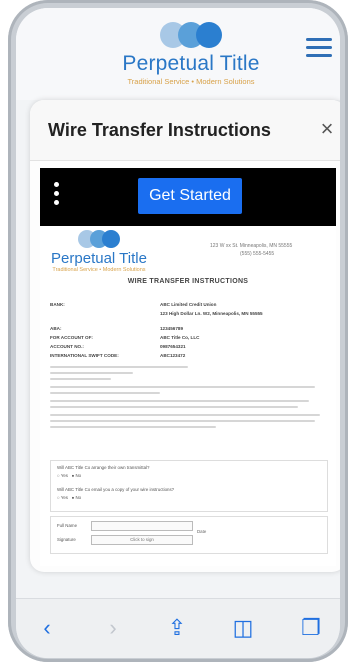  I want to click on detail-row: BANK: ABC Limited Credit Union, so click(133, 304).